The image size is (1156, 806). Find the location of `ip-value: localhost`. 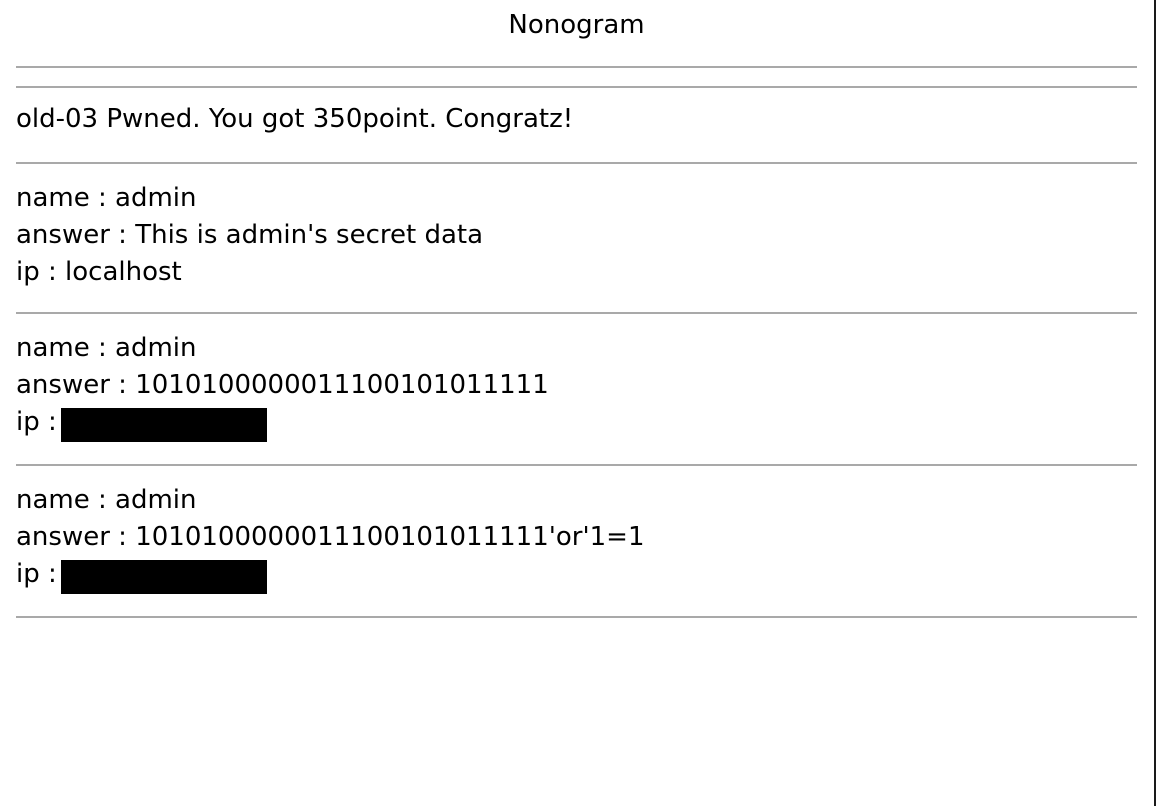

ip-value: localhost is located at coordinates (123, 272).